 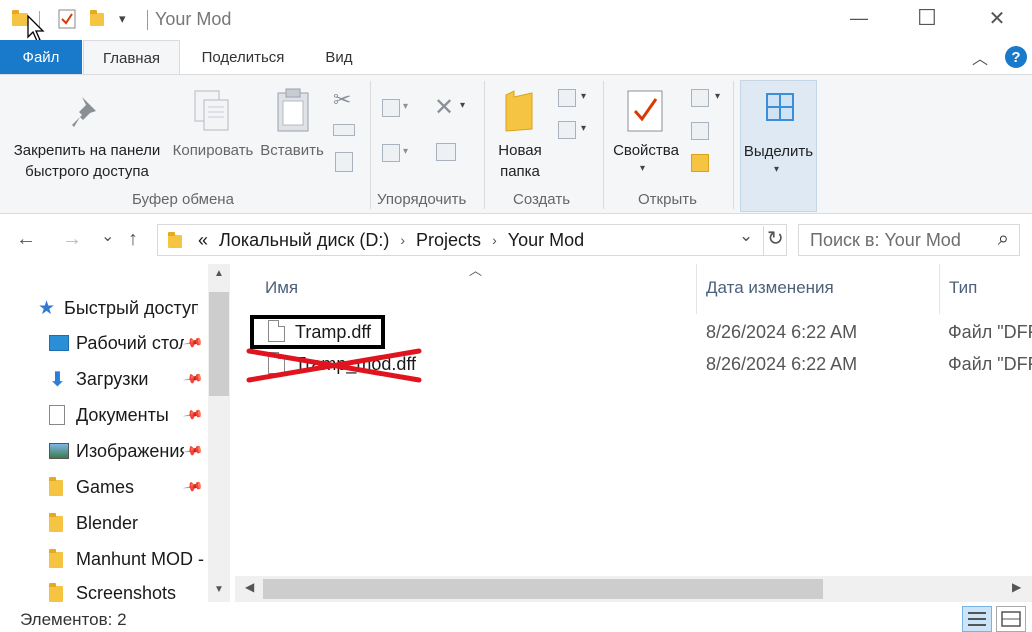 I want to click on sidebar-item-label: Blender, so click(x=107, y=522).